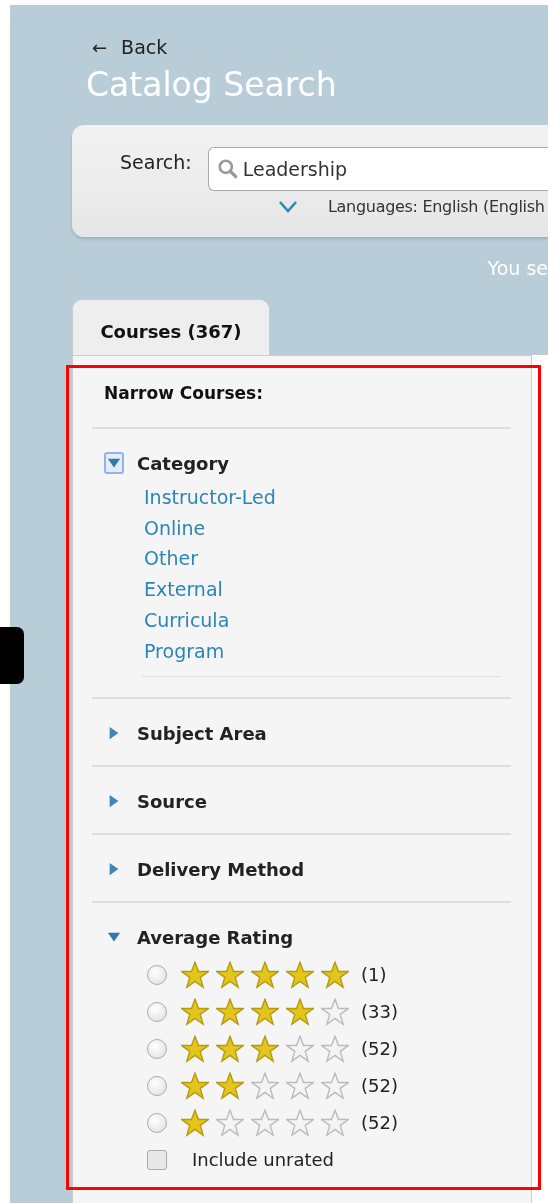 The height and width of the screenshot is (1203, 548). Describe the element at coordinates (157, 1159) in the screenshot. I see `checkbox` at that location.